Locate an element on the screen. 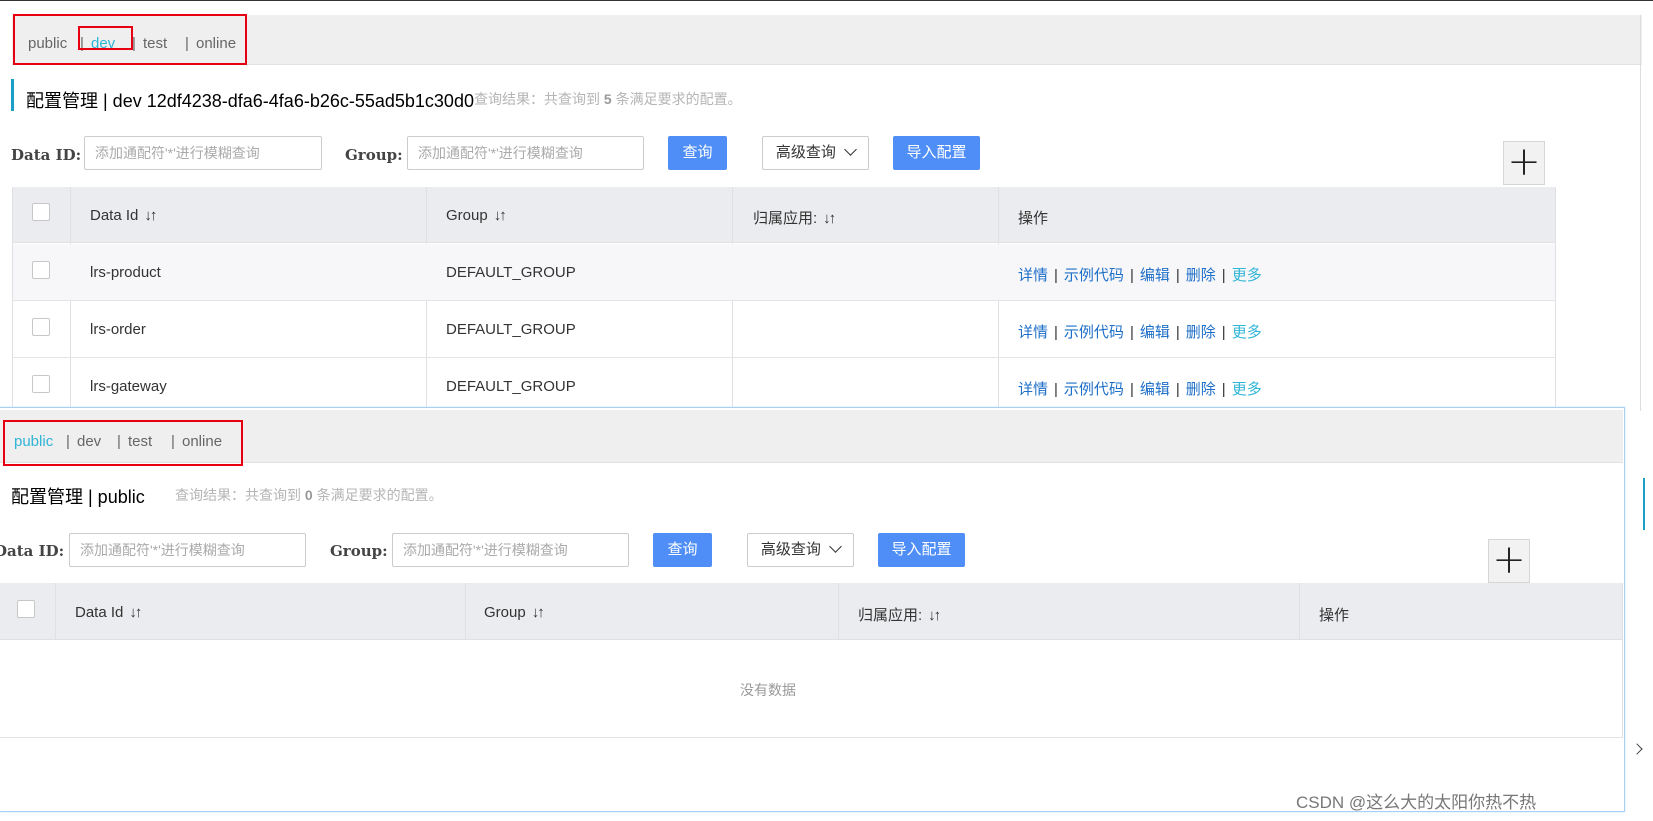  query-result-text: 查询结果：共查询到 5 条满足要求的配置。 is located at coordinates (608, 99).